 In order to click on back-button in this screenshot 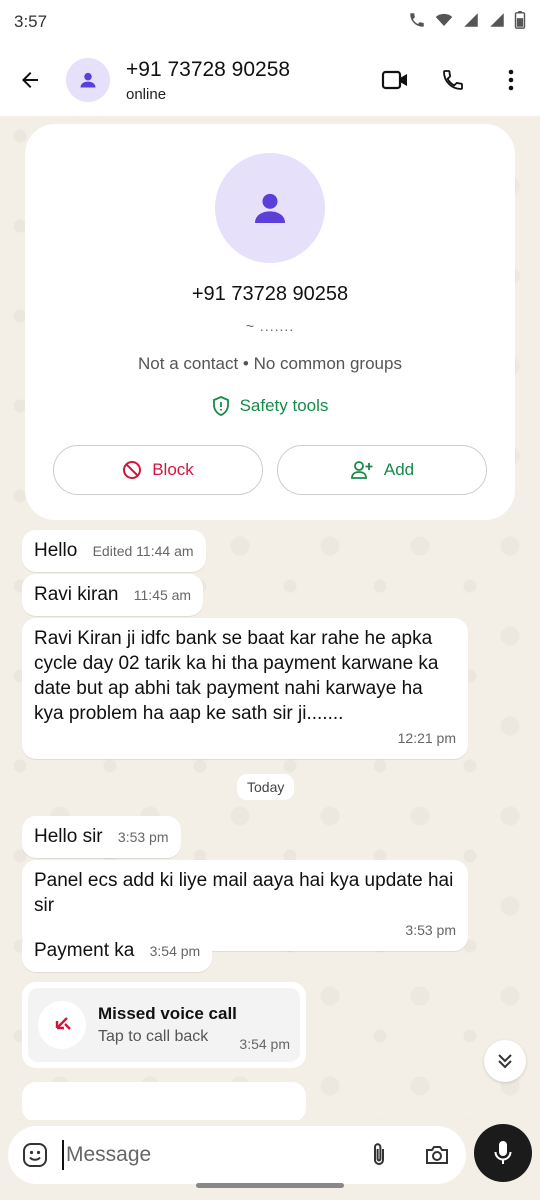, I will do `click(30, 80)`.